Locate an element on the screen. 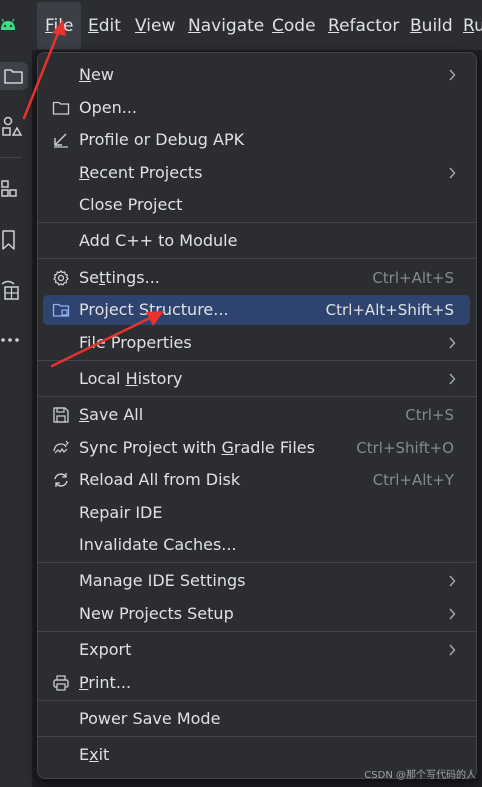  menubar-file: File is located at coordinates (59, 26).